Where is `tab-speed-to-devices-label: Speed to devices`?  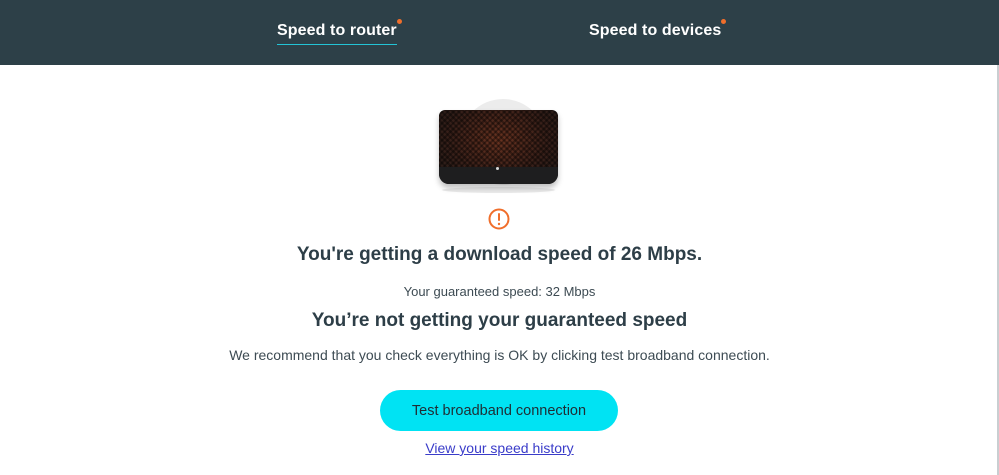
tab-speed-to-devices-label: Speed to devices is located at coordinates (655, 30).